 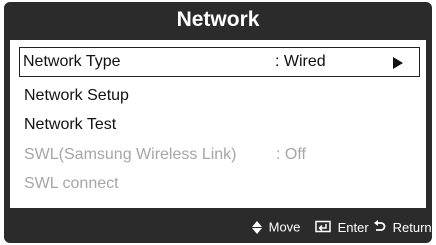 I want to click on enter-hint: Enter, so click(x=342, y=228).